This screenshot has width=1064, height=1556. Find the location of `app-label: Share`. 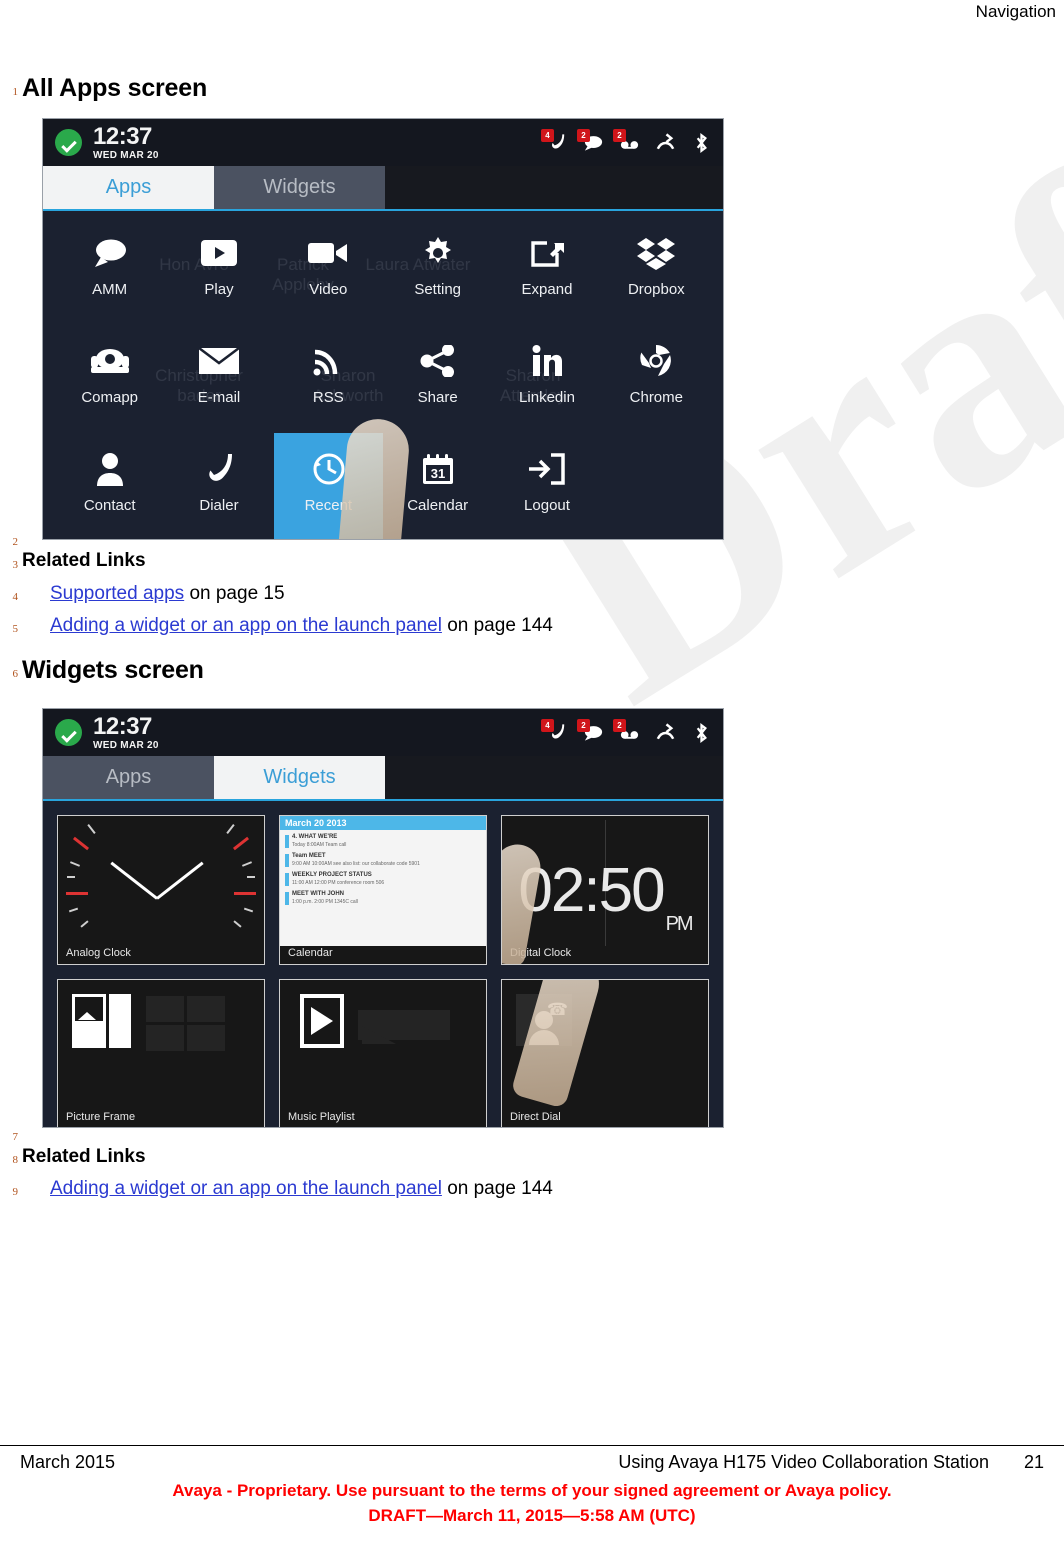

app-label: Share is located at coordinates (437, 397).